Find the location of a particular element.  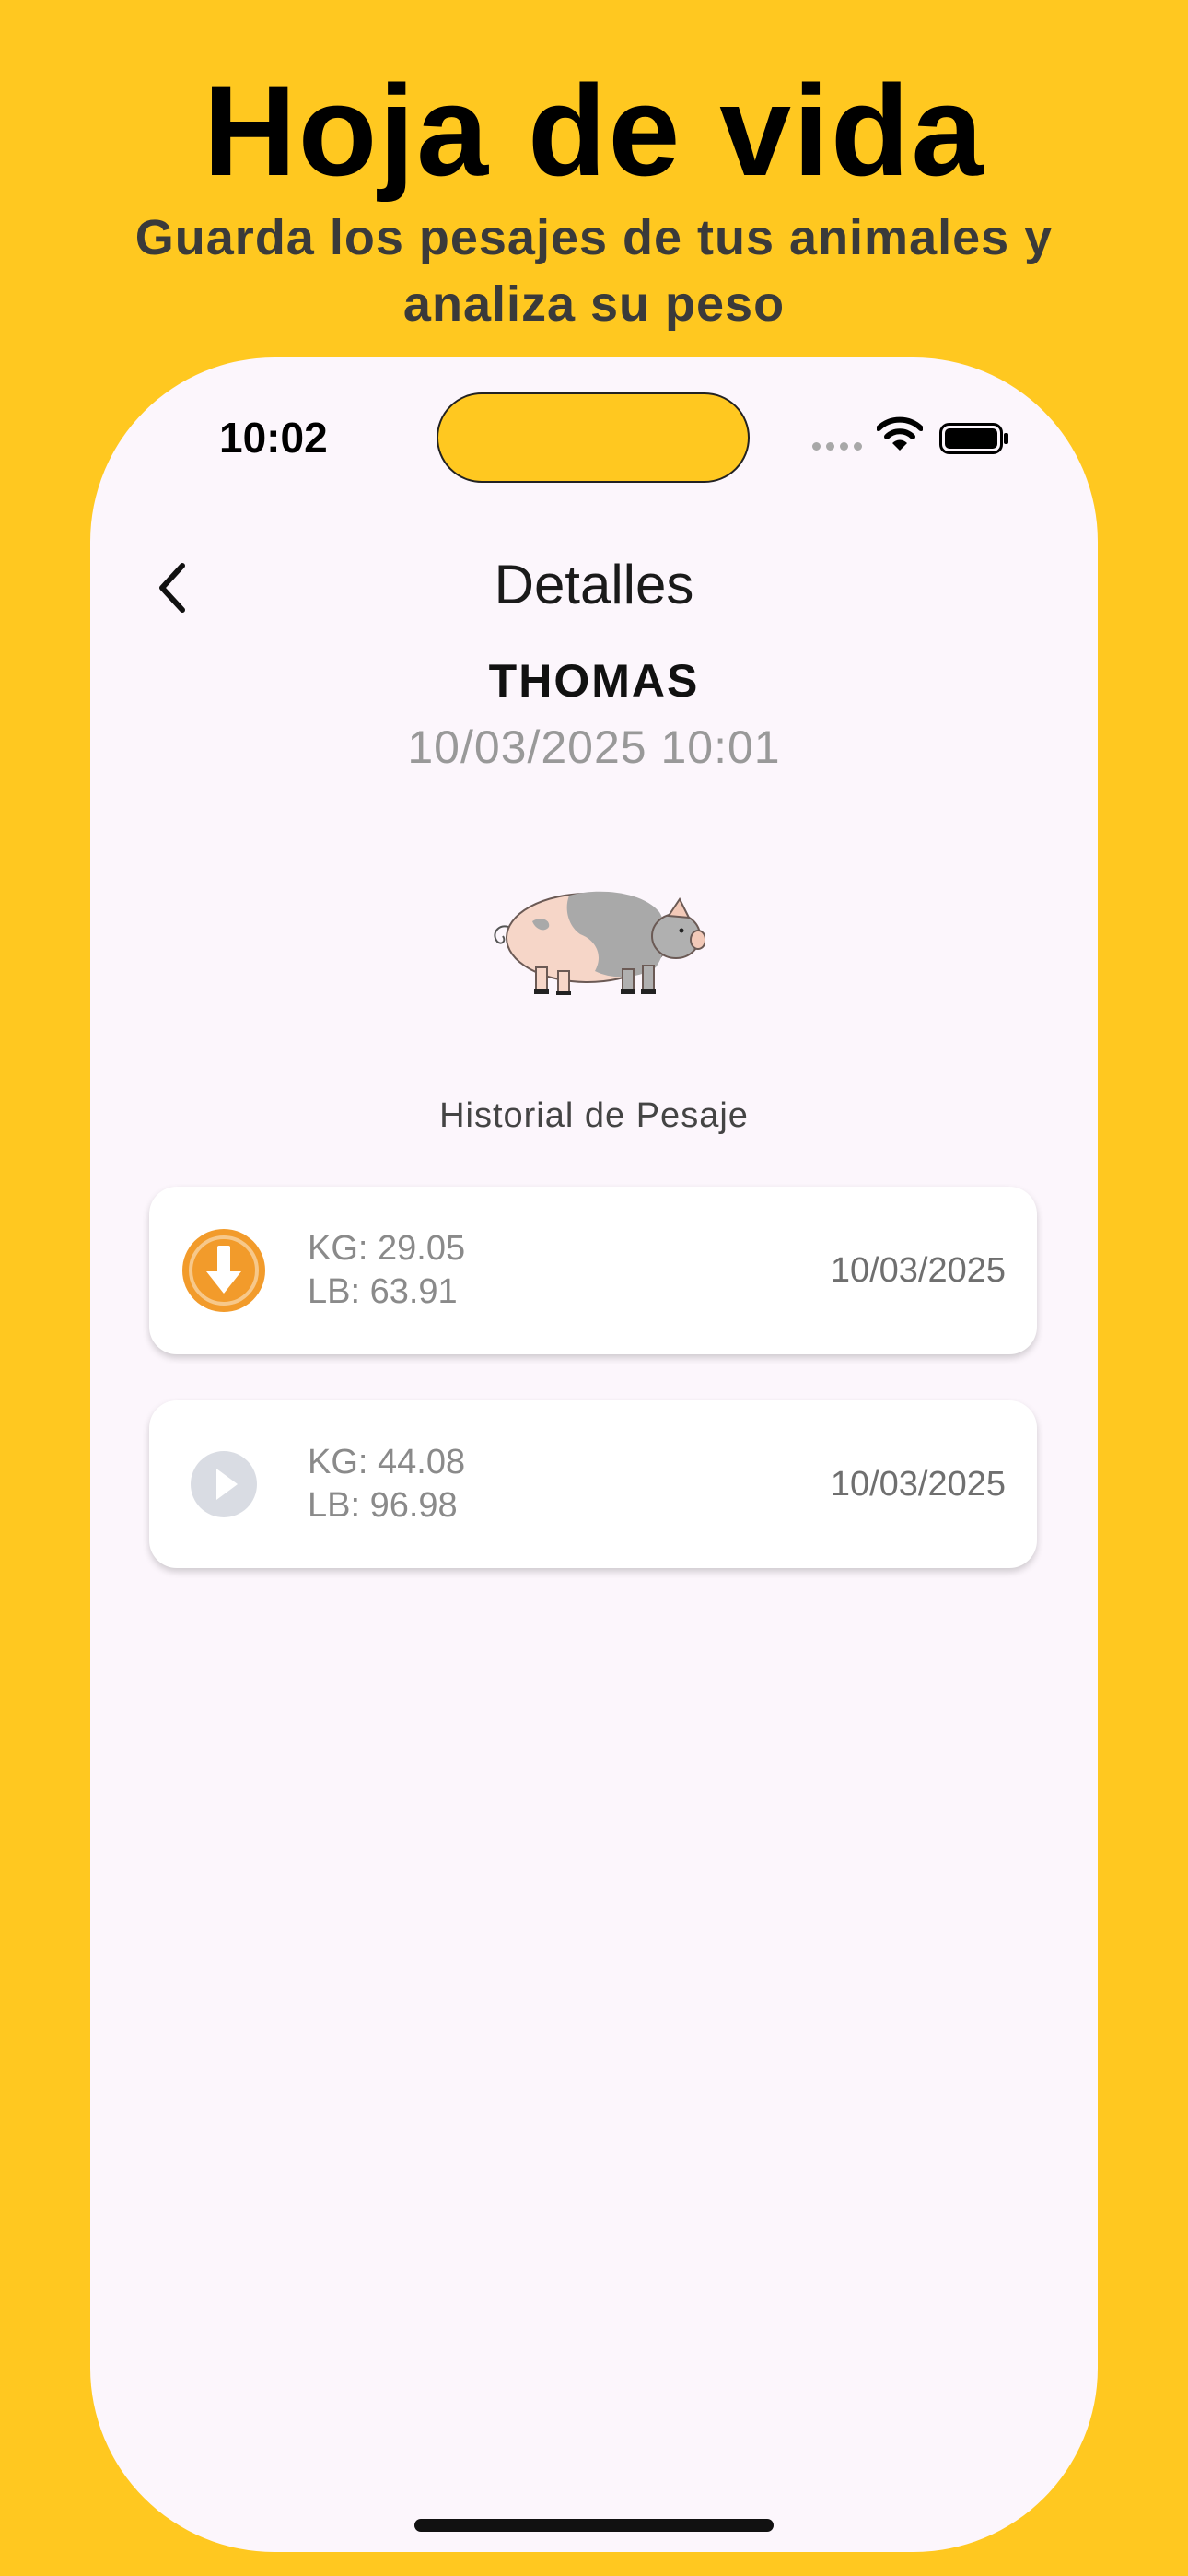

weighing-entry-card: KG: 44.08 LB: 96.98 10/03/2025 is located at coordinates (593, 1484).